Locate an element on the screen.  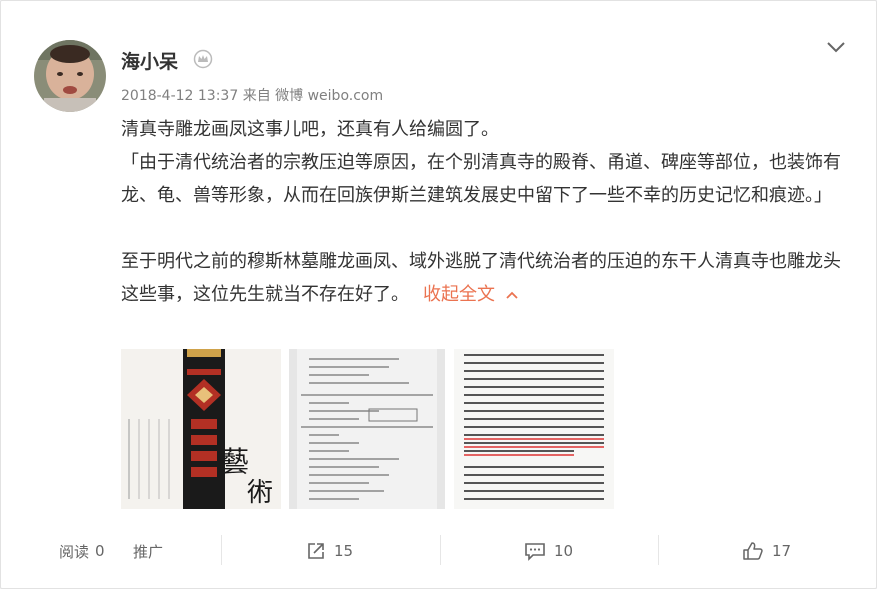
like-count: 17 is located at coordinates (782, 551).